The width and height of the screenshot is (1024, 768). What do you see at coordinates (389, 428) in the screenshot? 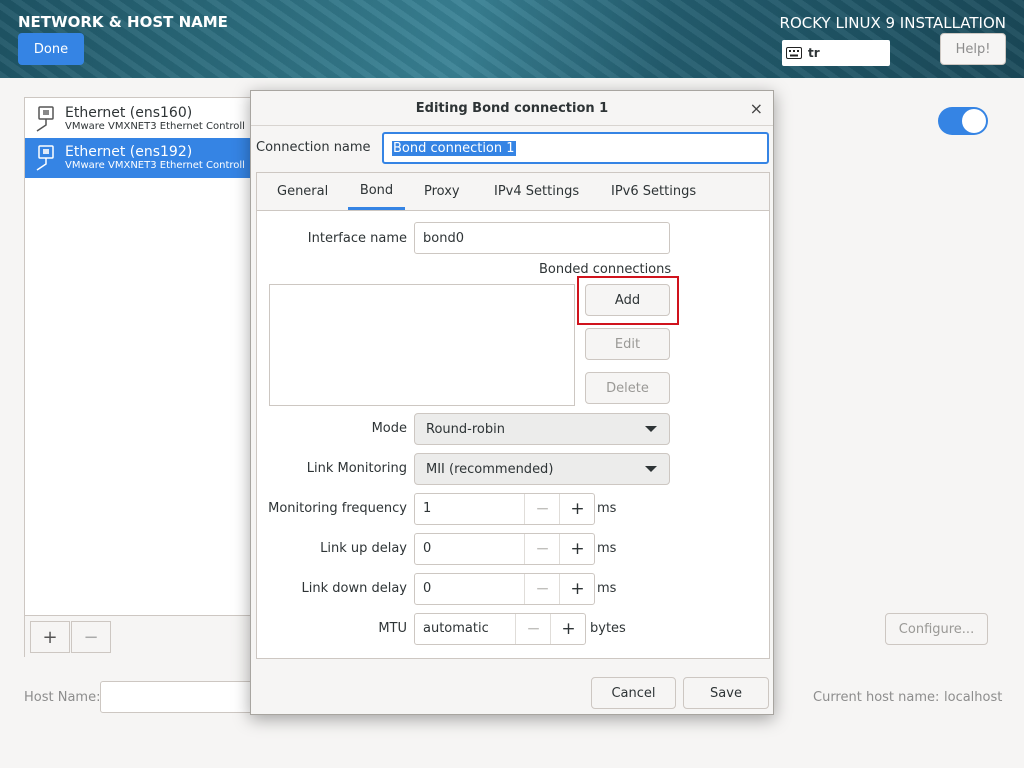
I see `mode-label: Mode` at bounding box center [389, 428].